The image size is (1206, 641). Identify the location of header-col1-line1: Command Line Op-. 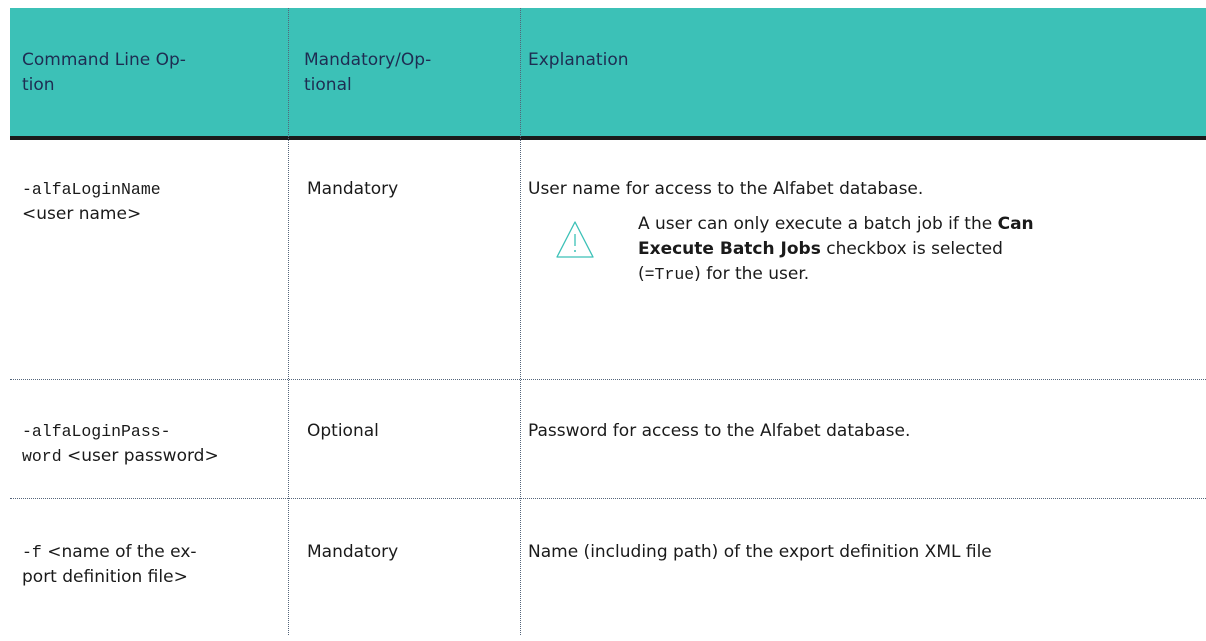
(104, 60).